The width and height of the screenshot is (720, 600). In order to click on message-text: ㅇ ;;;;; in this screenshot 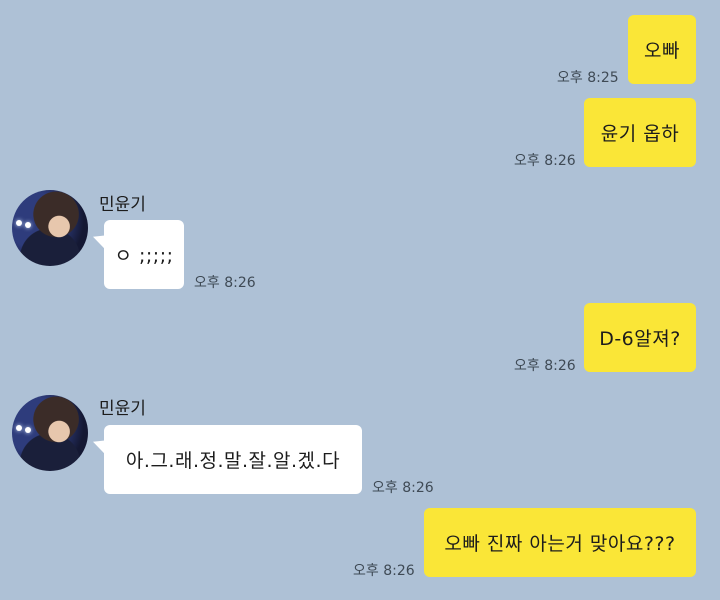, I will do `click(144, 256)`.